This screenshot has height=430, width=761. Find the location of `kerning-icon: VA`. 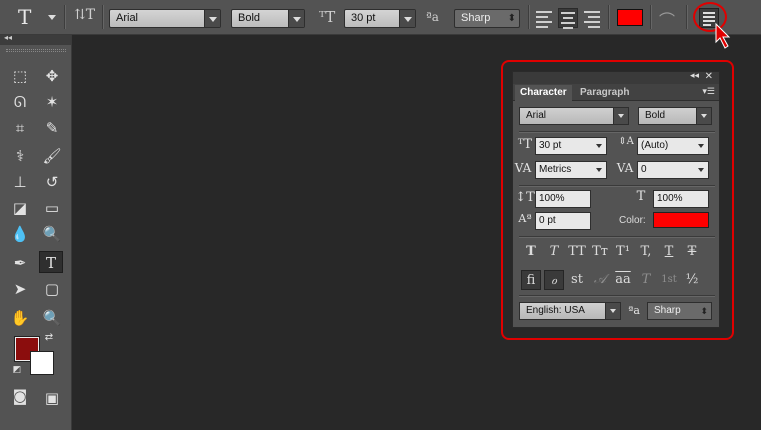

kerning-icon: VA is located at coordinates (523, 168).